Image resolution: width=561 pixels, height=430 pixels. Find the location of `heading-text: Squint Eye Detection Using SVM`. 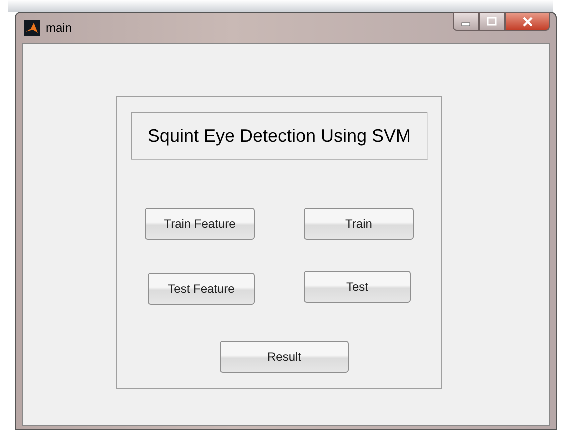

heading-text: Squint Eye Detection Using SVM is located at coordinates (279, 136).